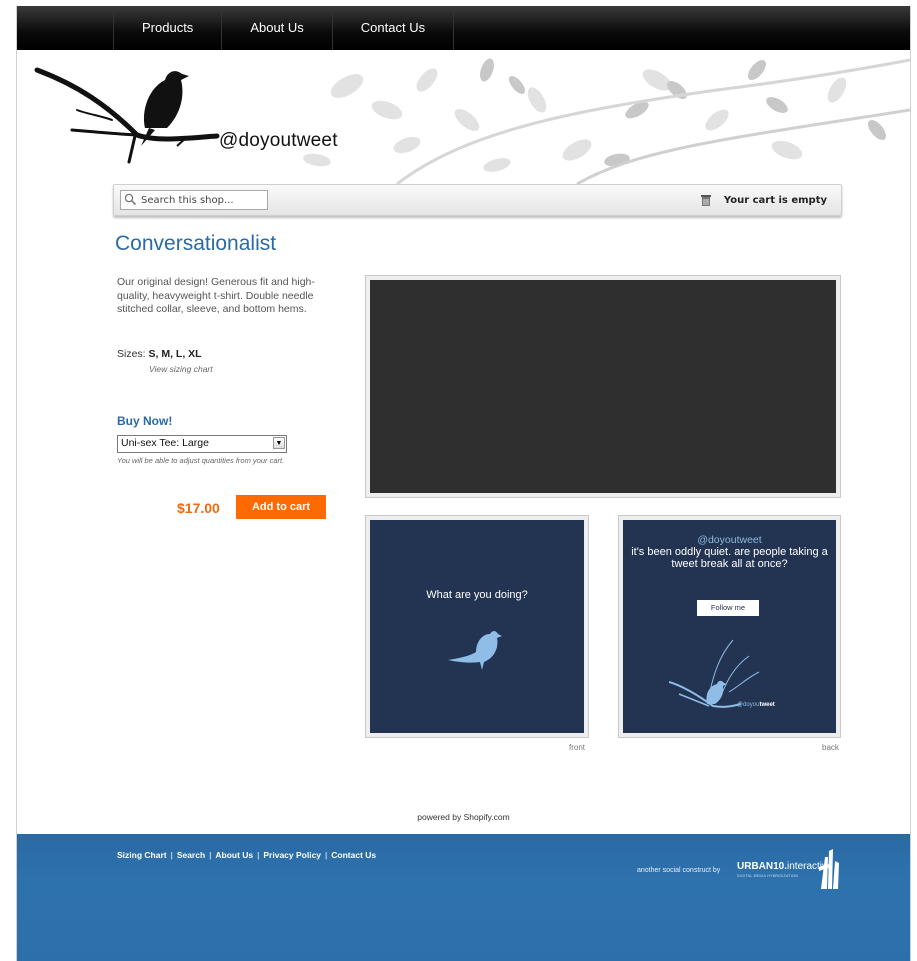 The image size is (917, 961). What do you see at coordinates (748, 705) in the screenshot?
I see `back-brand-prefix: @doyou` at bounding box center [748, 705].